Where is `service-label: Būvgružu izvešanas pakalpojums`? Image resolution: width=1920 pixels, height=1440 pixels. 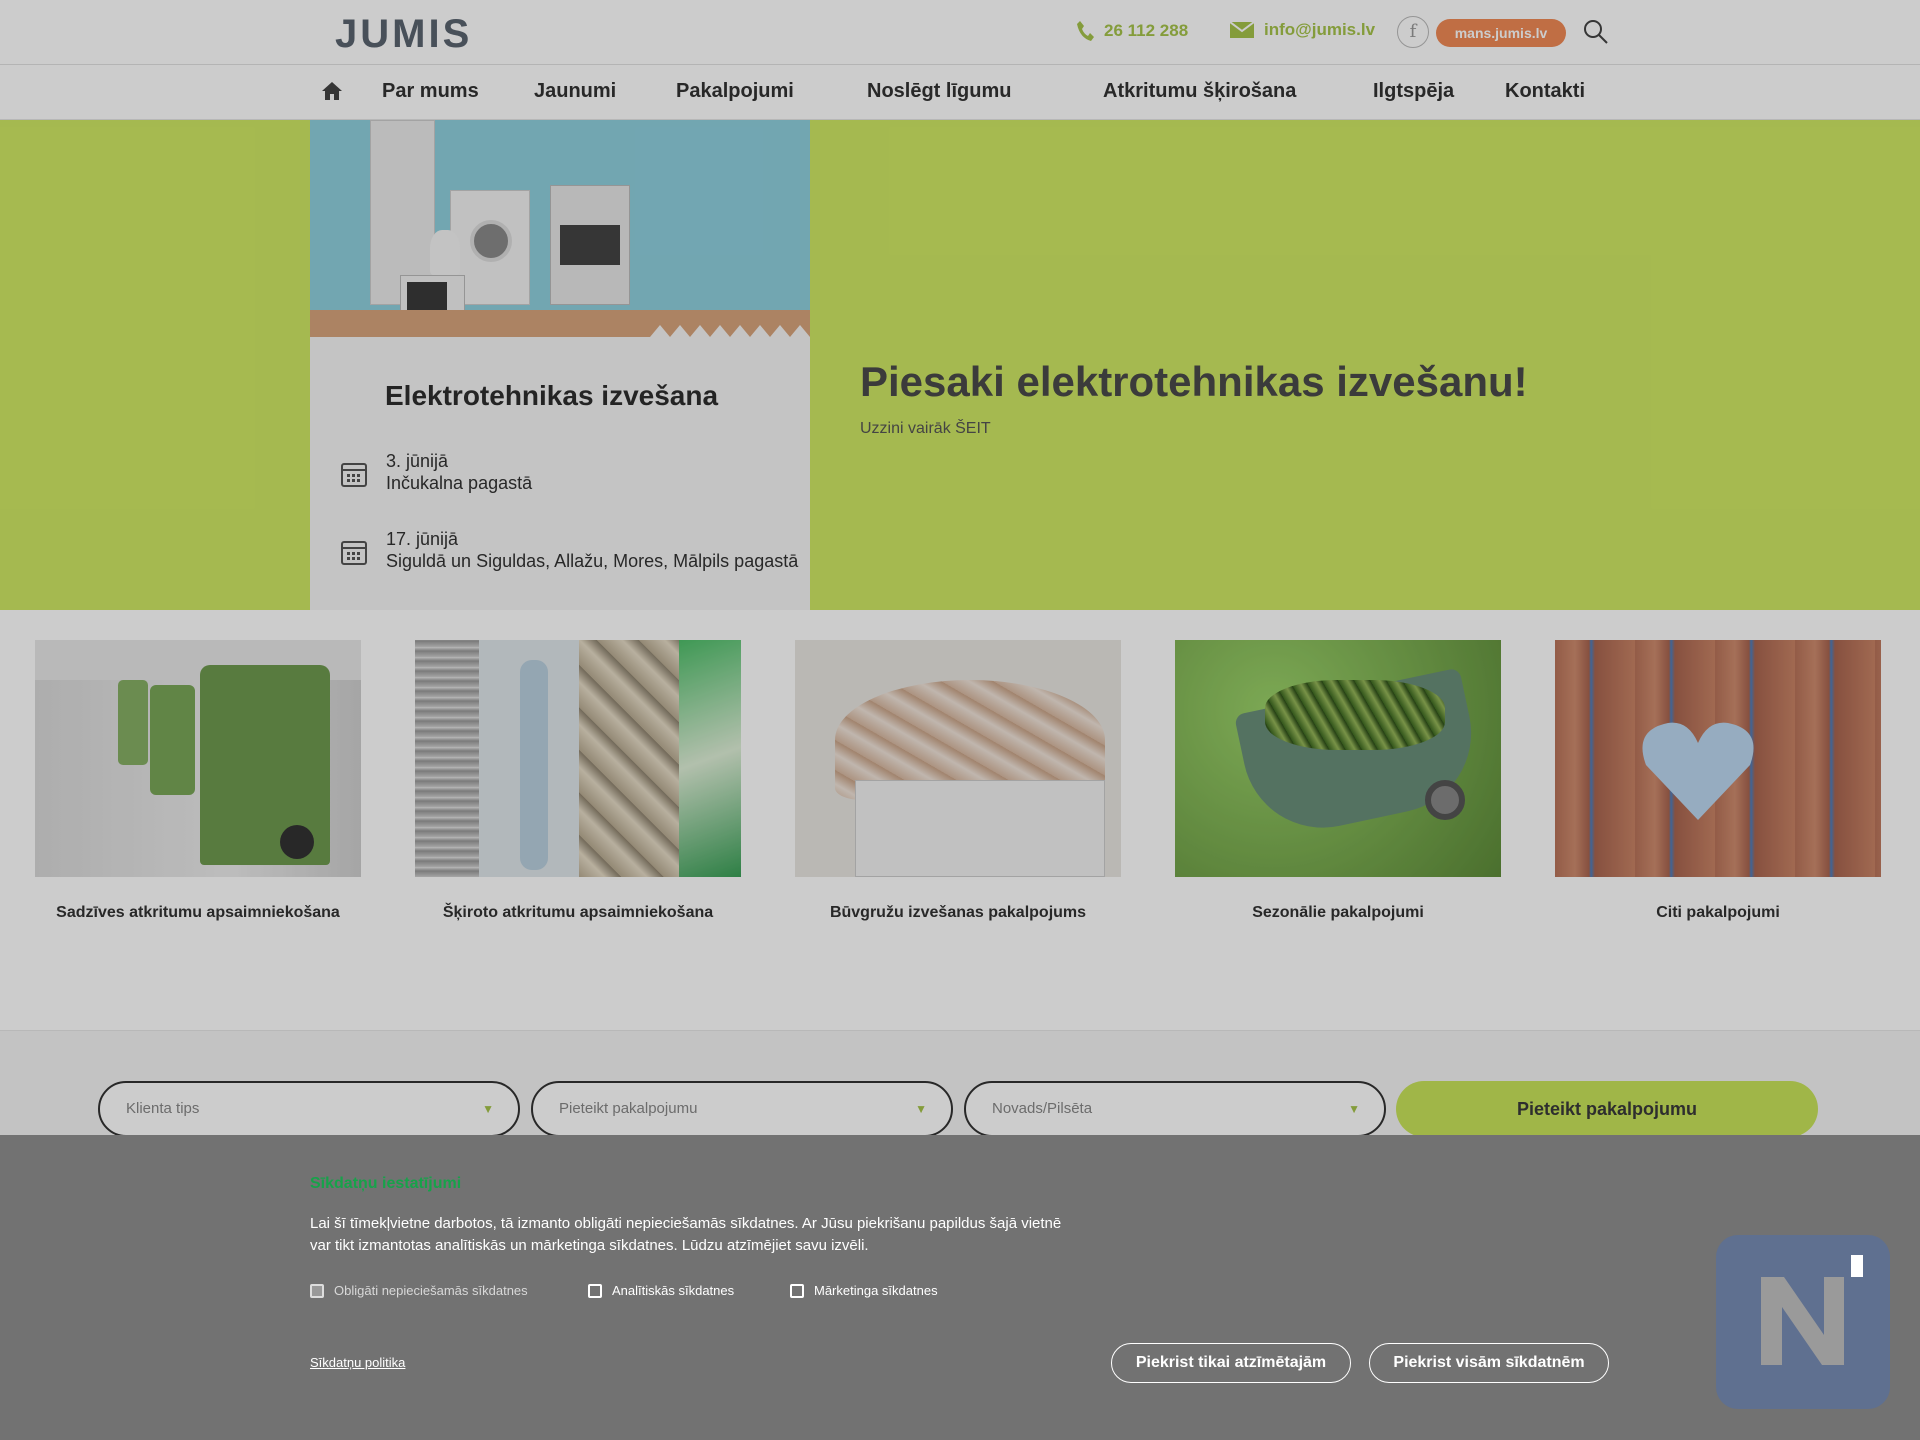 service-label: Būvgružu izvešanas pakalpojums is located at coordinates (958, 912).